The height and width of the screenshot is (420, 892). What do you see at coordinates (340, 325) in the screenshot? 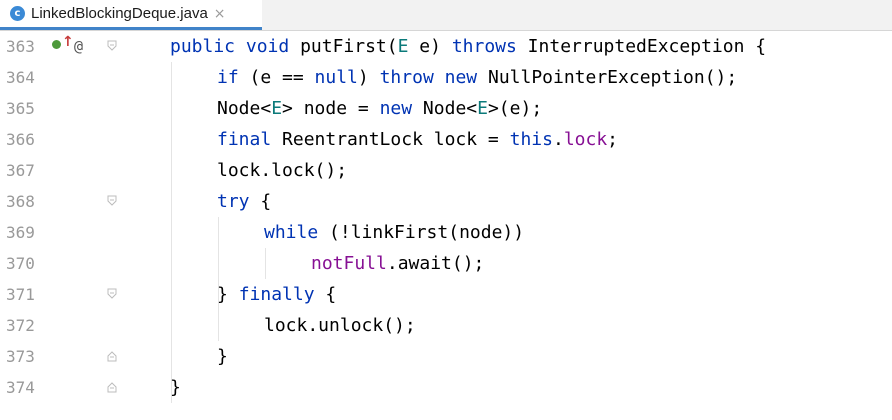
I see `code-text: lock.unlock();` at bounding box center [340, 325].